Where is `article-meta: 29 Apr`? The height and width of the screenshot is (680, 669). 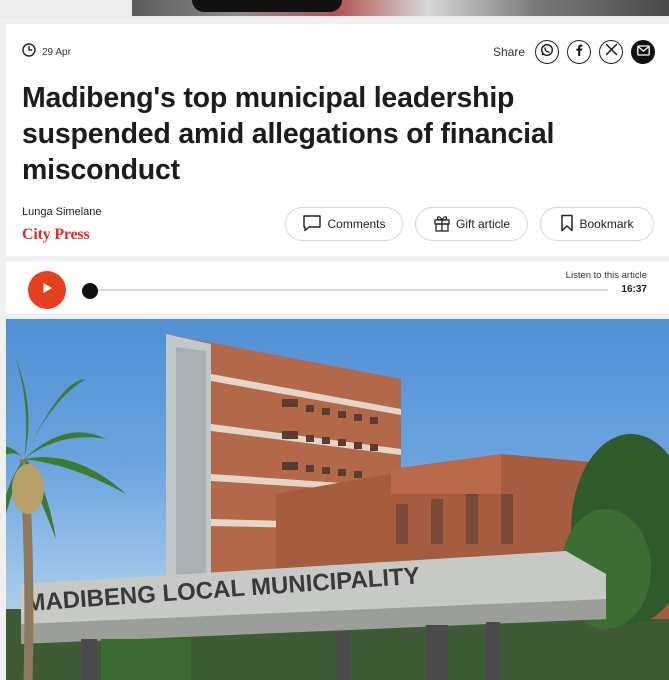 article-meta: 29 Apr is located at coordinates (46, 52).